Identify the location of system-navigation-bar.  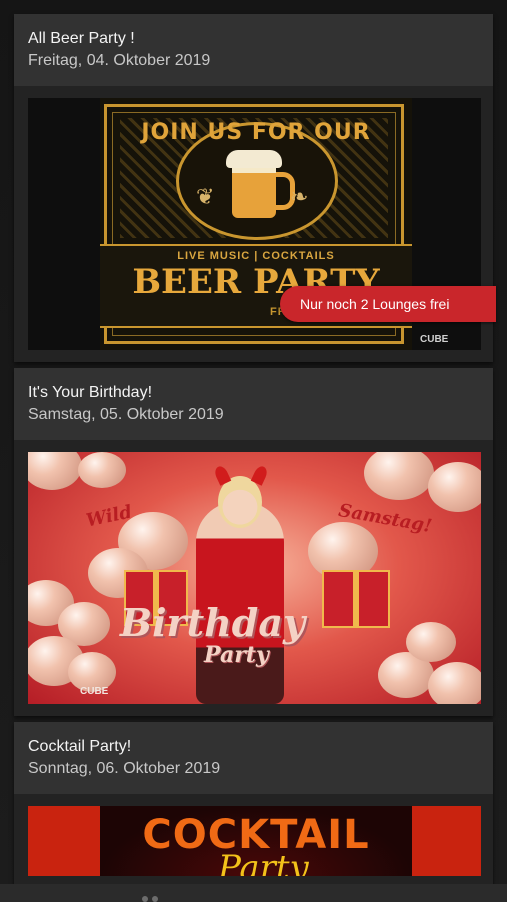
(253, 893).